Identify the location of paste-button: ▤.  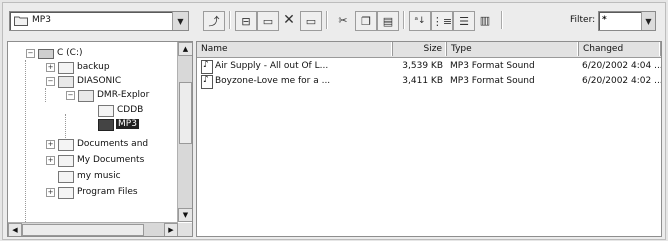
(388, 21).